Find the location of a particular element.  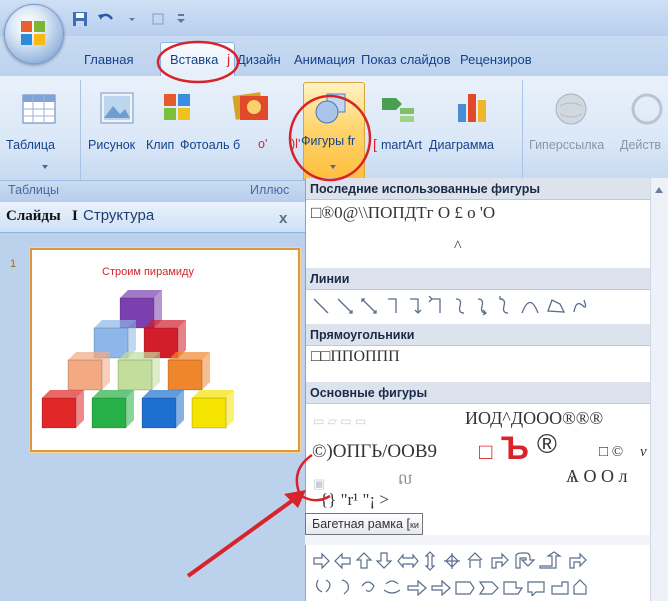

shapes-dropdown-icon is located at coordinates (333, 167).